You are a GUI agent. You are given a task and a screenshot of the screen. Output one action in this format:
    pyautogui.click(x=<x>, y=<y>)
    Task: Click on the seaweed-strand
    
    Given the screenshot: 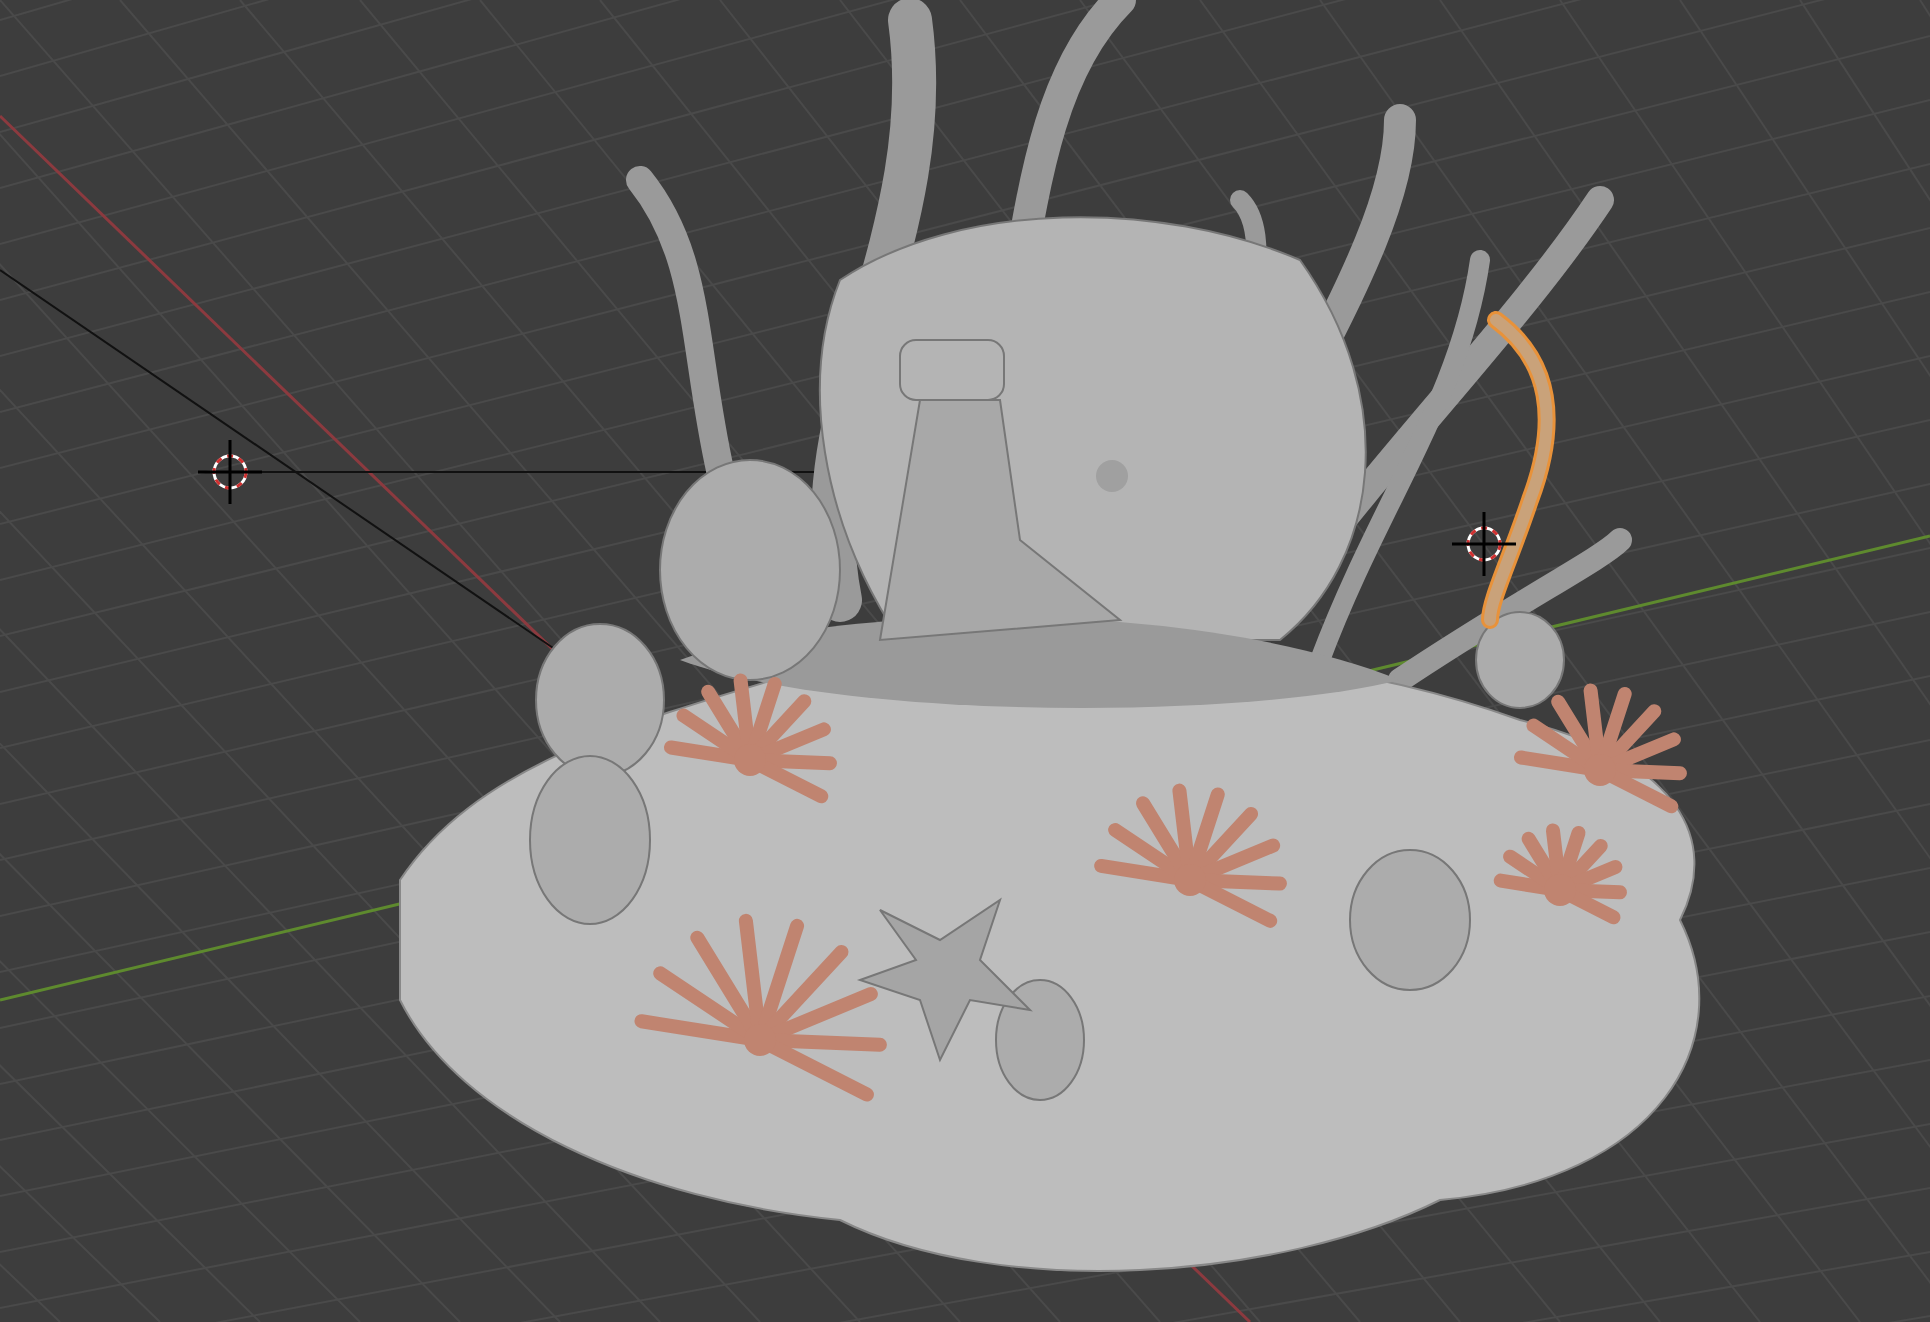 What is the action you would take?
    pyautogui.click(x=1518, y=470)
    